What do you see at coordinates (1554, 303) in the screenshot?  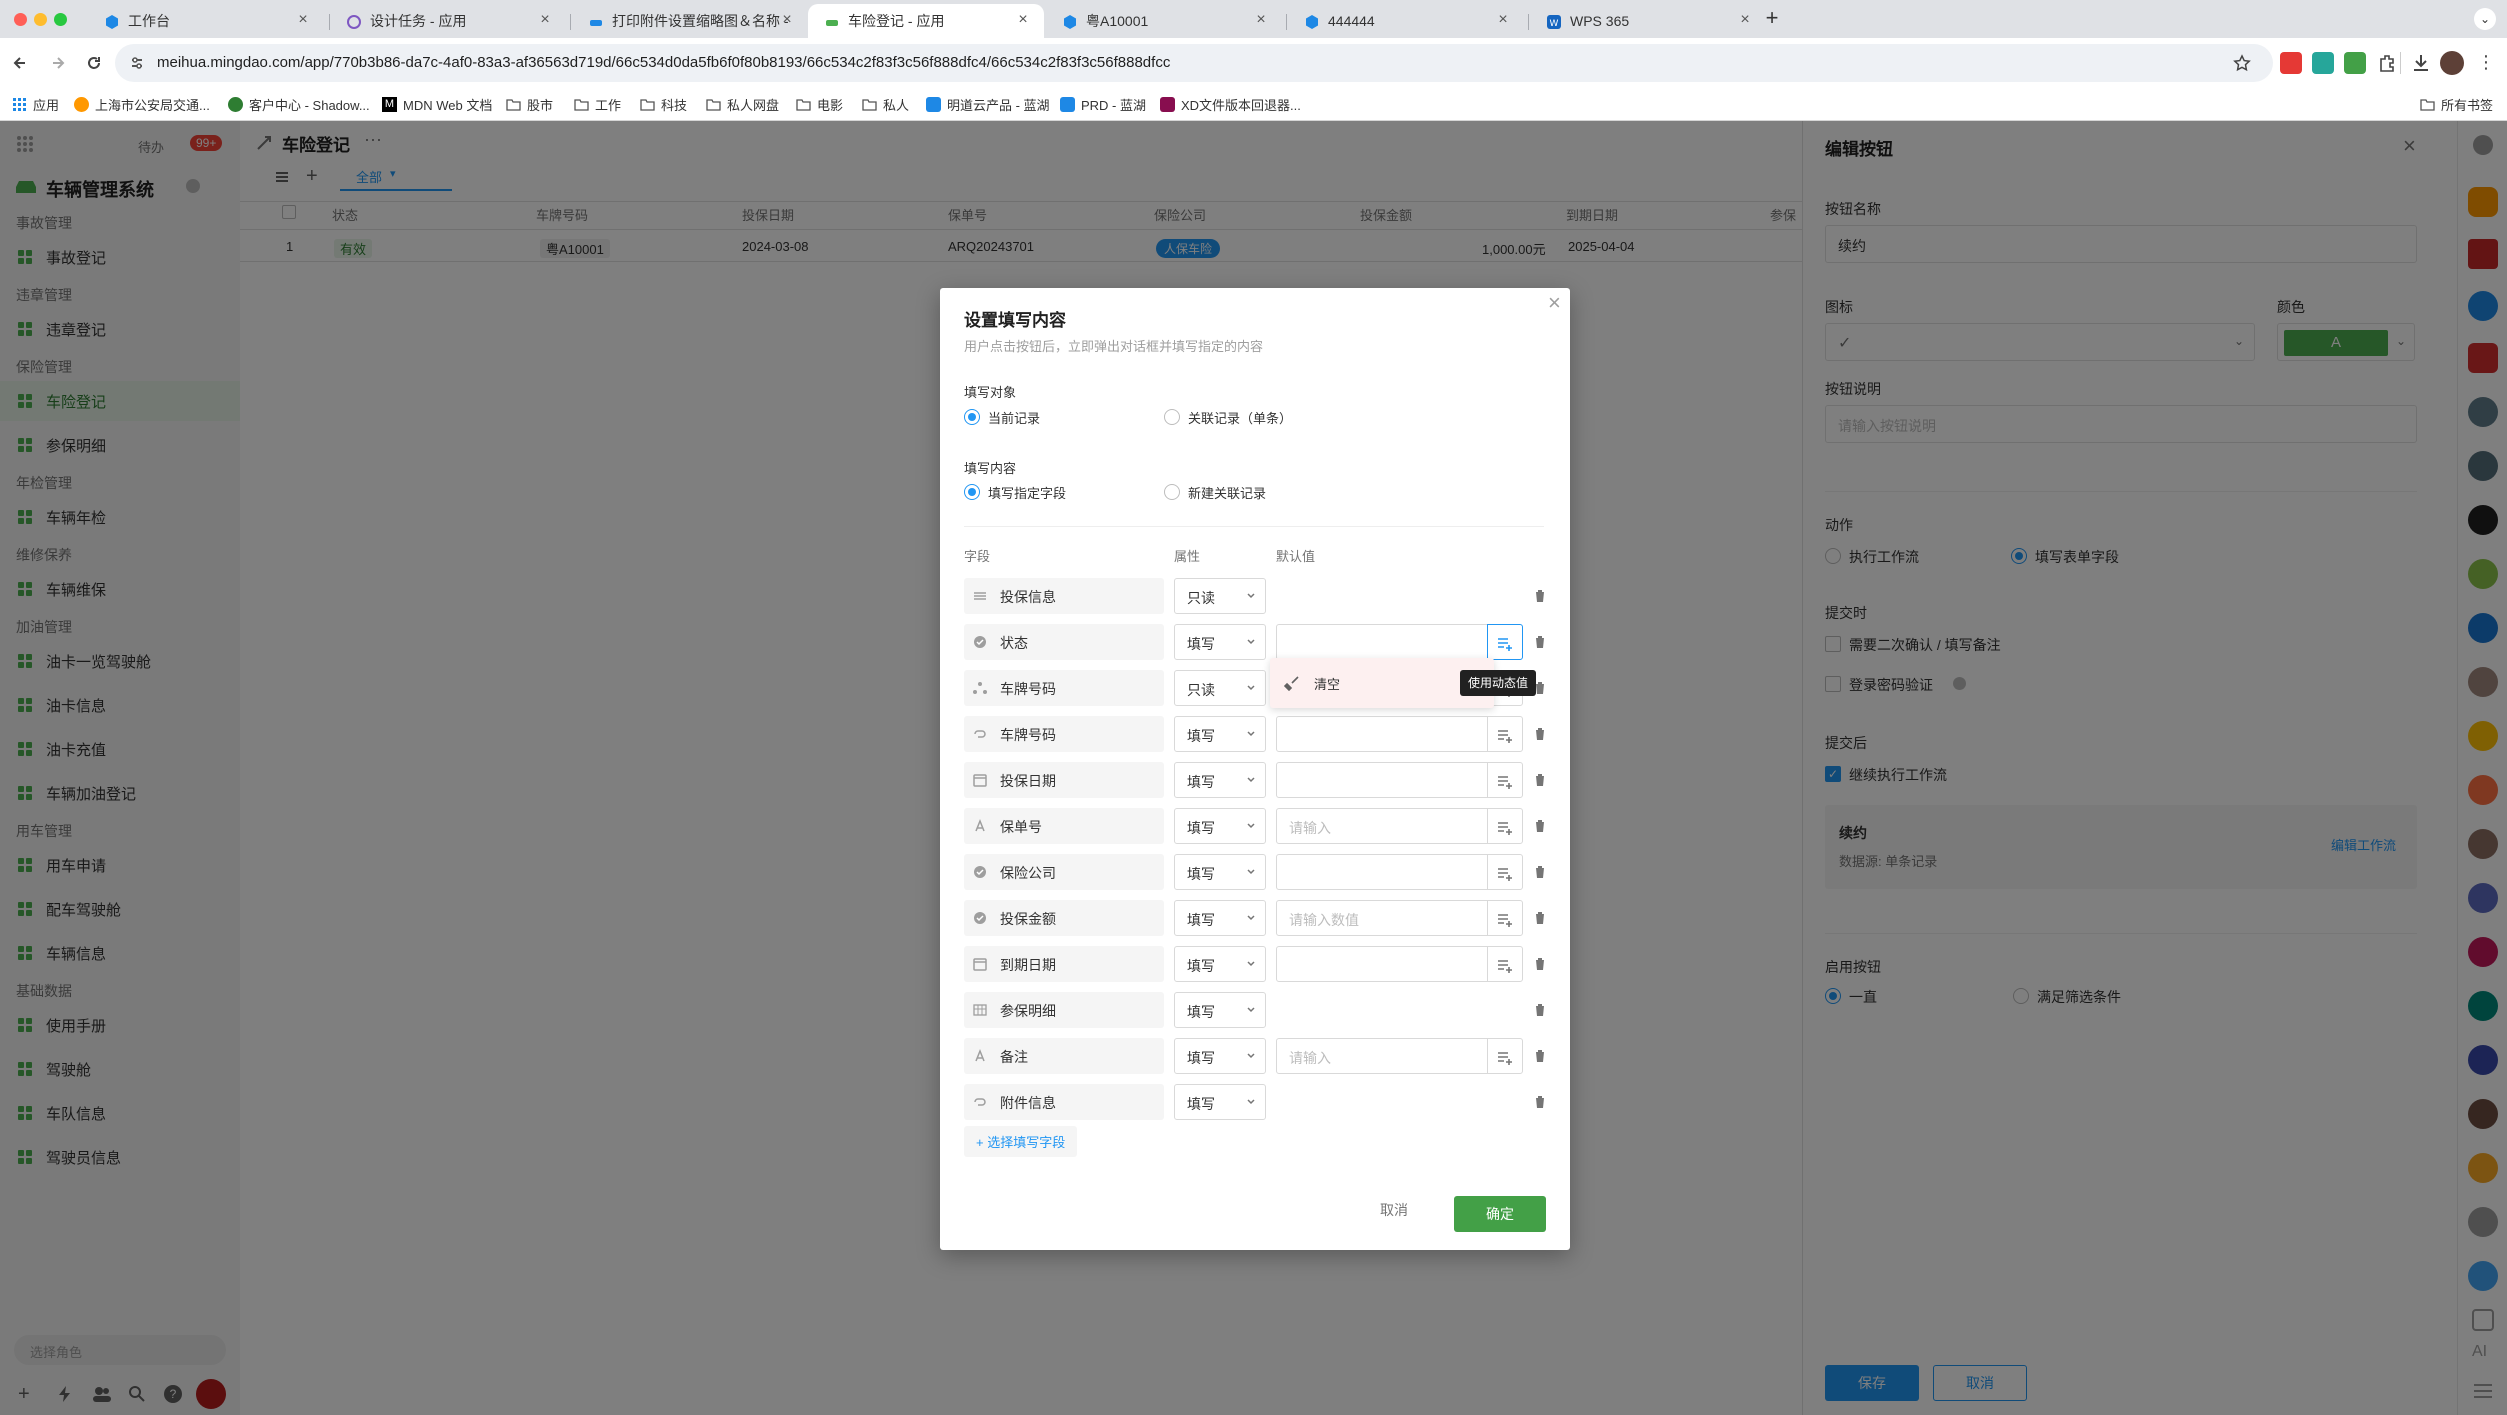 I see `close-icon: ×` at bounding box center [1554, 303].